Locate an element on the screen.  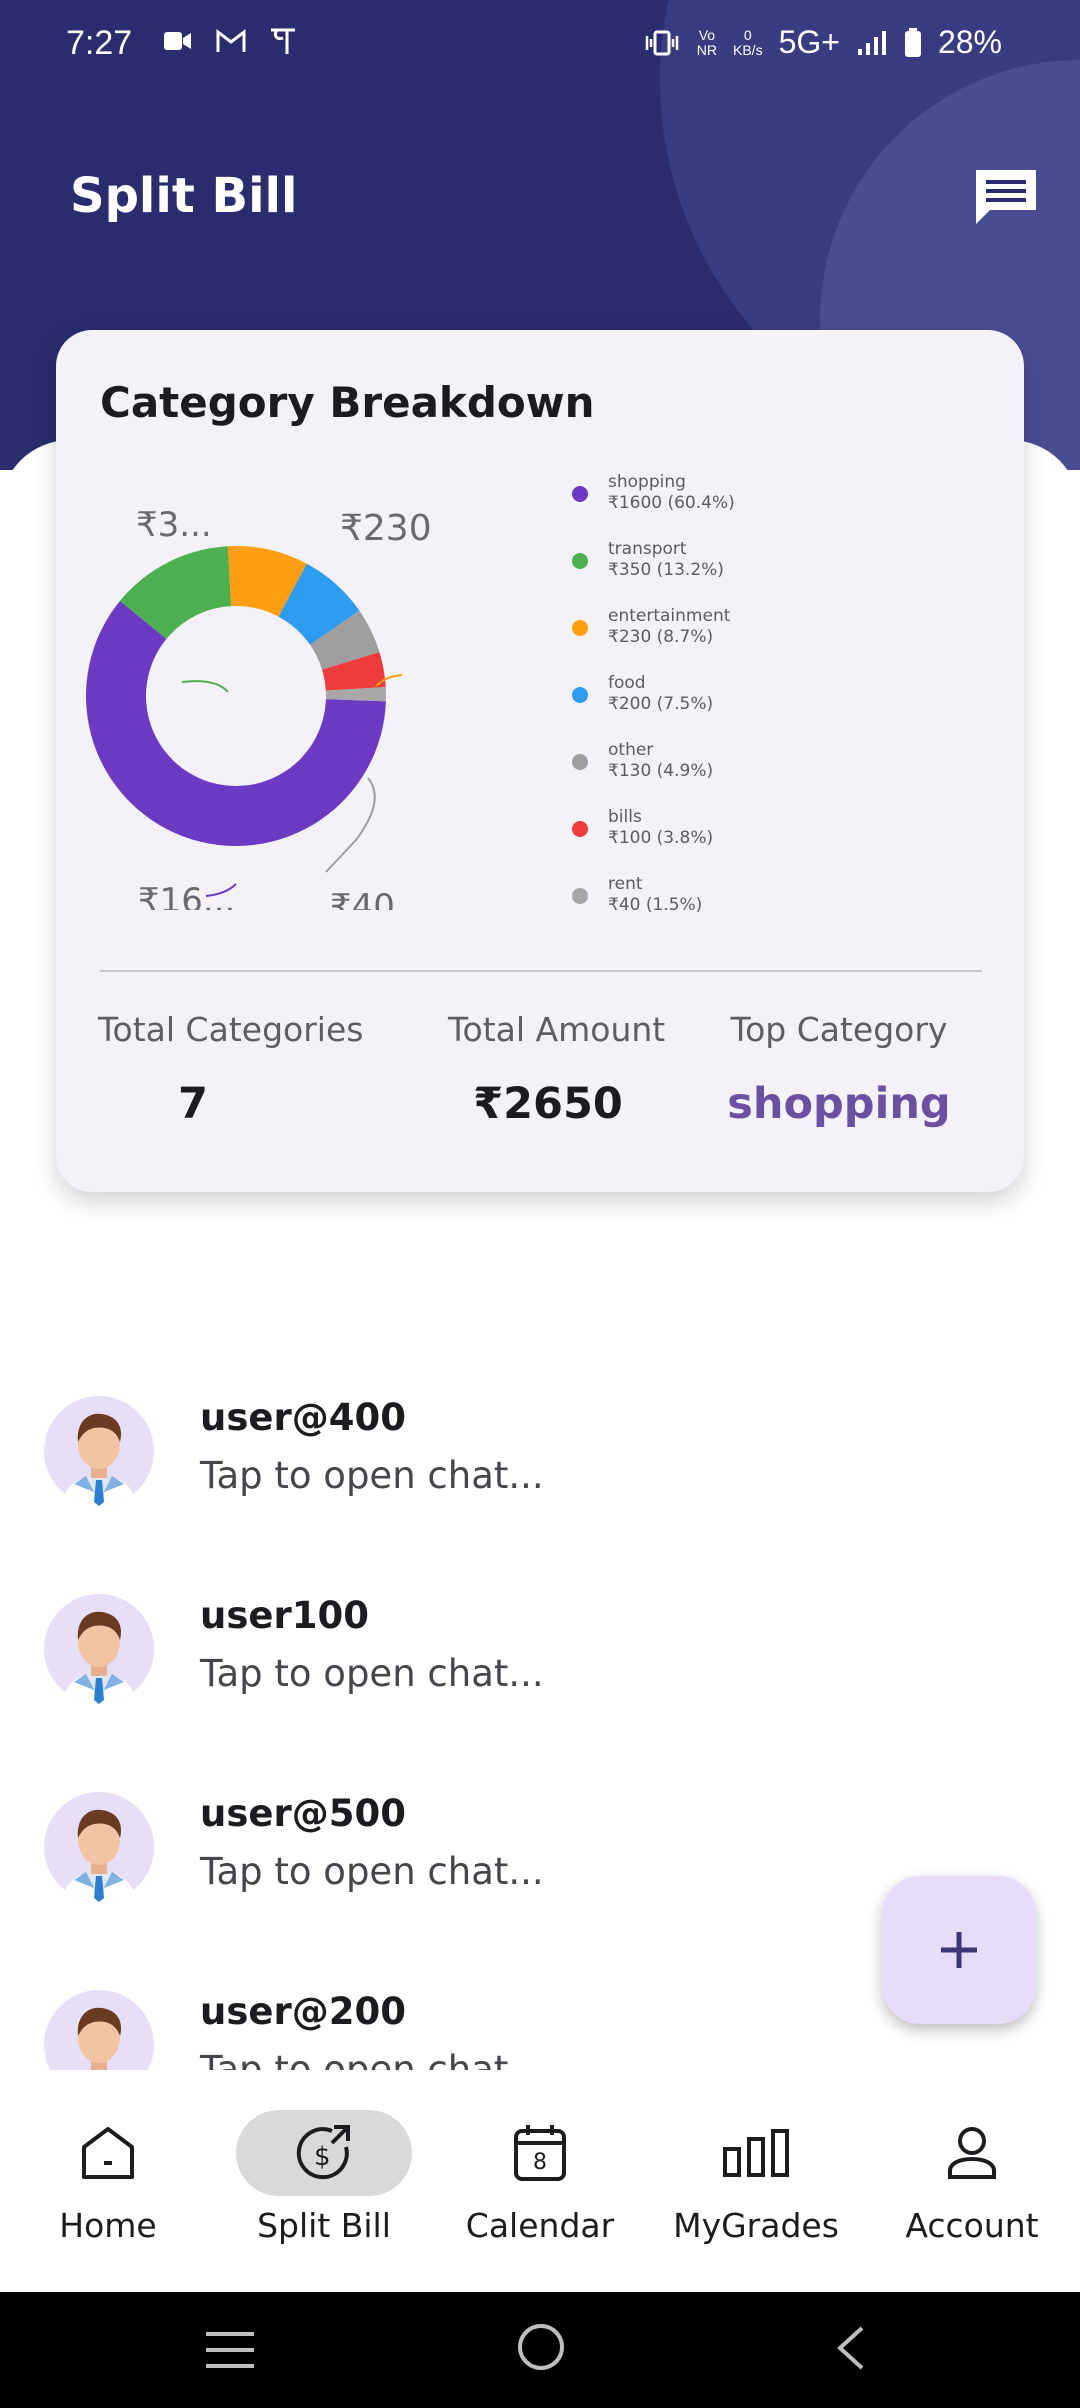
battery-level: 28% is located at coordinates (969, 42).